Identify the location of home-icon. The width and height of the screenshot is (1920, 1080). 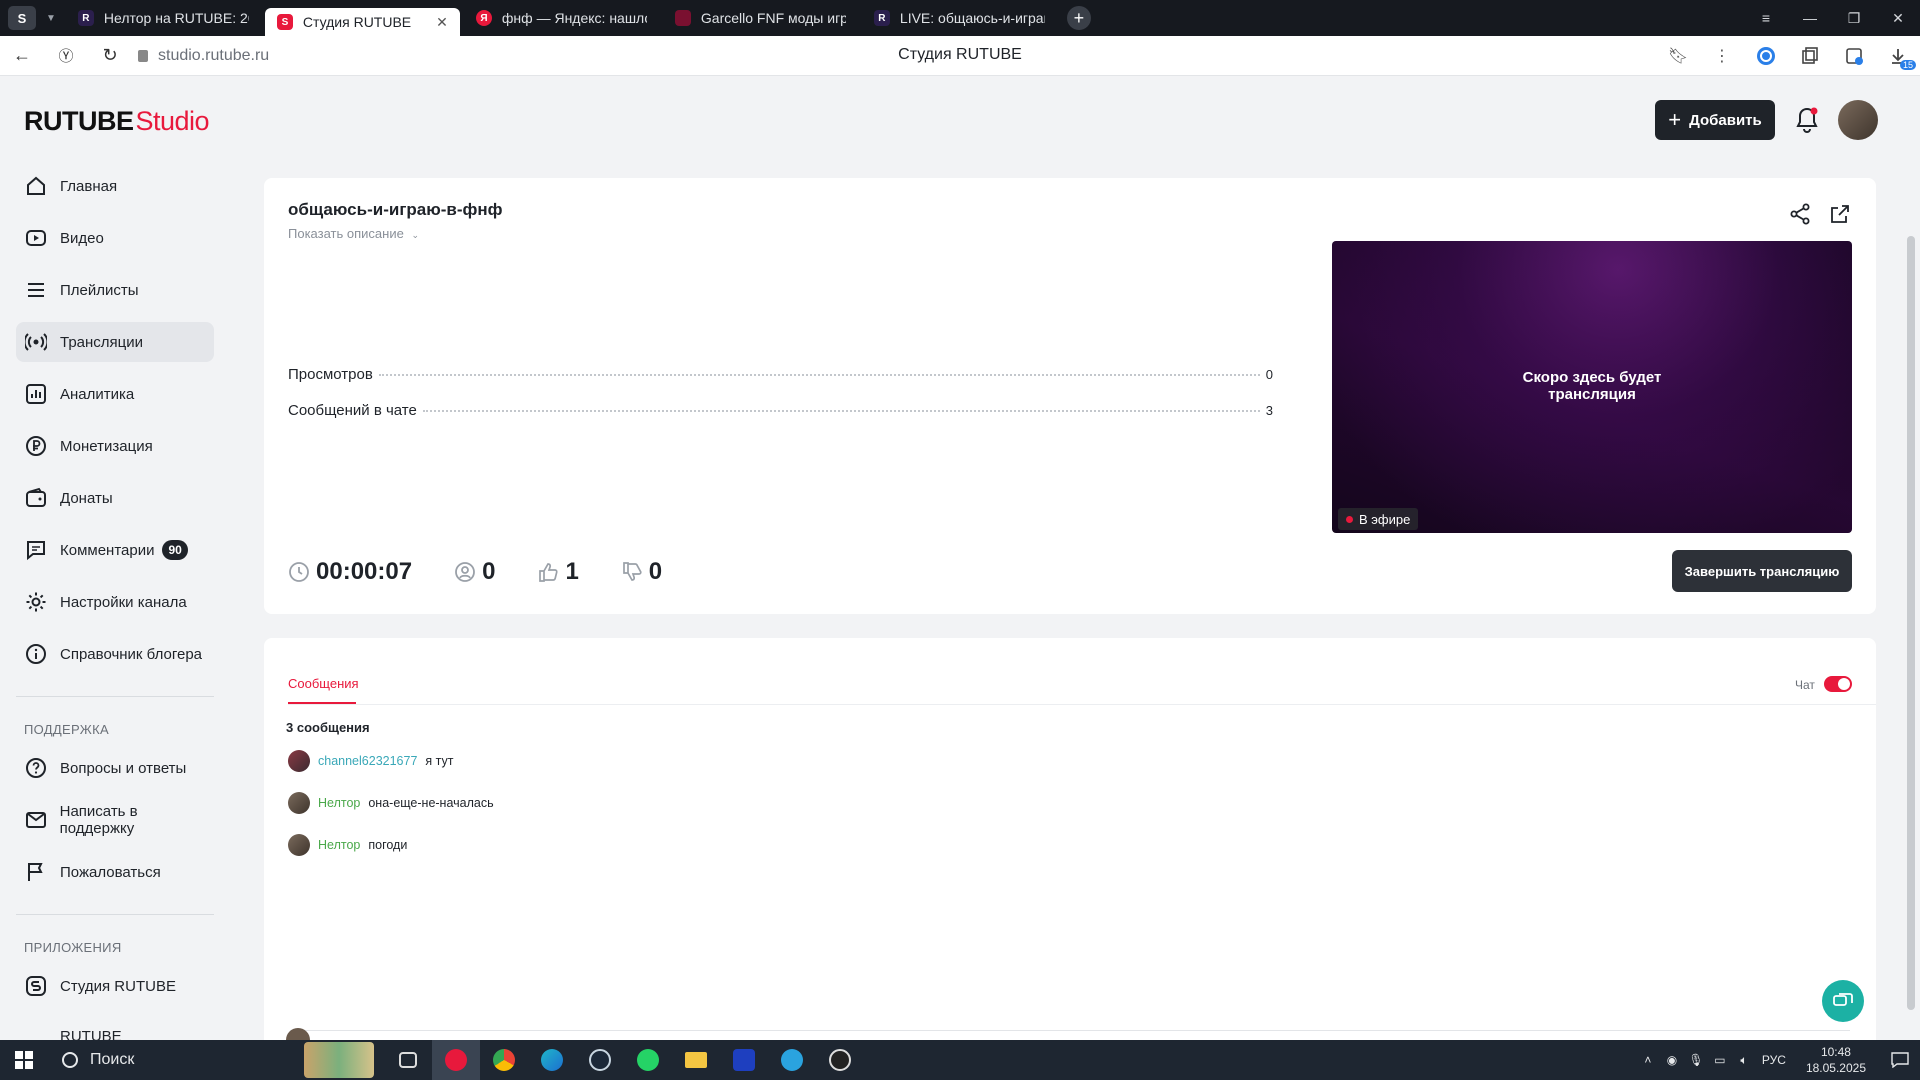
(36, 186).